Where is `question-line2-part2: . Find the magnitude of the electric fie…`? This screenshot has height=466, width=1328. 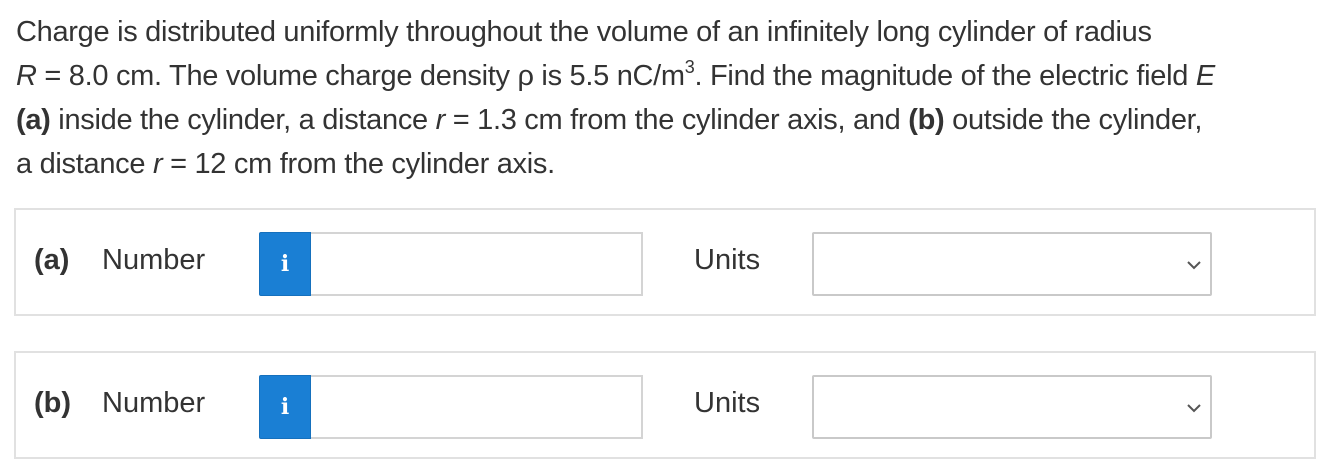
question-line2-part2: . Find the magnitude of the electric fie… is located at coordinates (945, 76).